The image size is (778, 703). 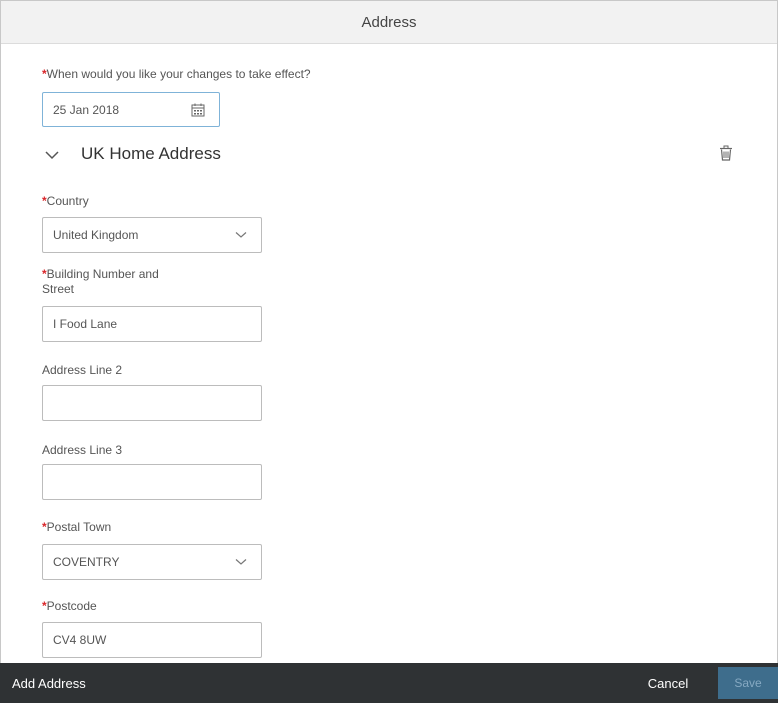 What do you see at coordinates (151, 153) in the screenshot?
I see `section-title: UK Home Address` at bounding box center [151, 153].